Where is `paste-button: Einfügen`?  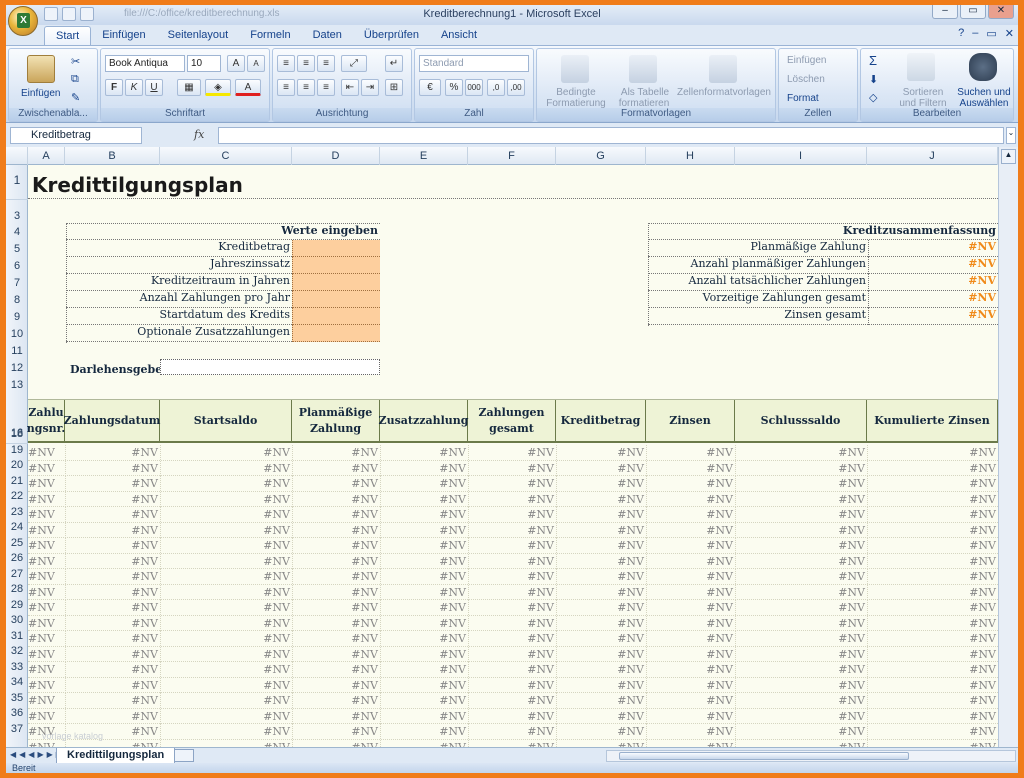 paste-button: Einfügen is located at coordinates (40, 93).